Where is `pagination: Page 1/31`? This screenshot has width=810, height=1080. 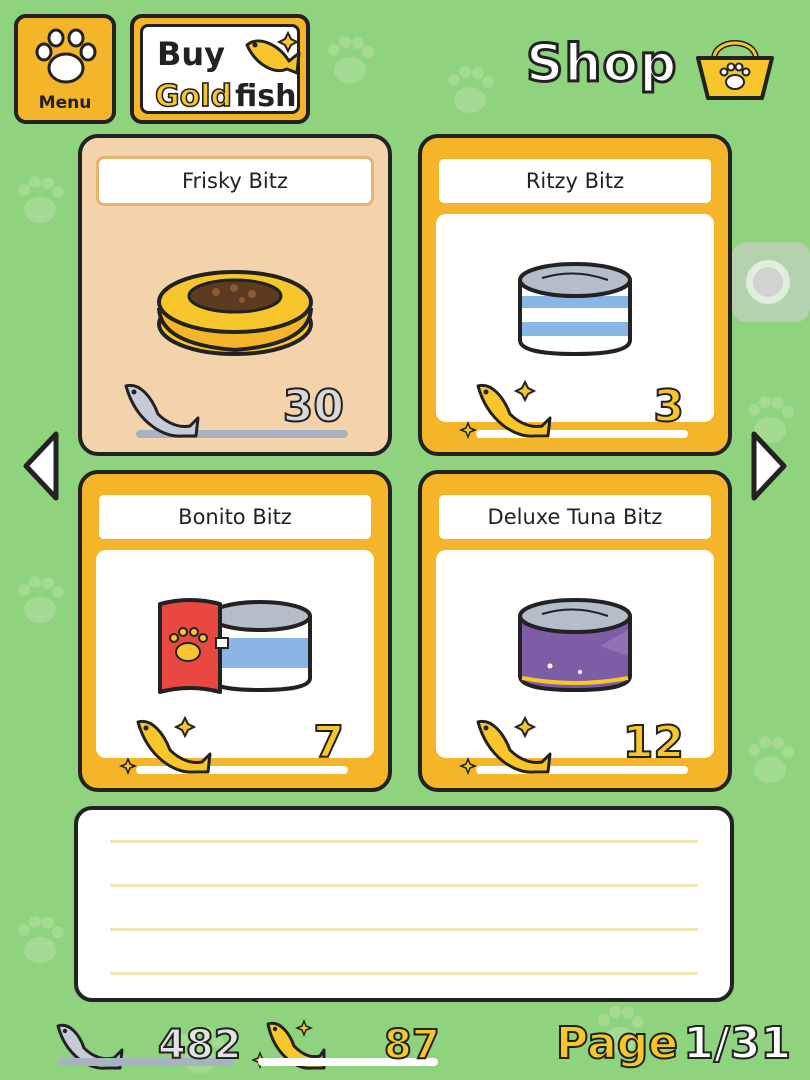
pagination: Page 1/31 is located at coordinates (673, 1043).